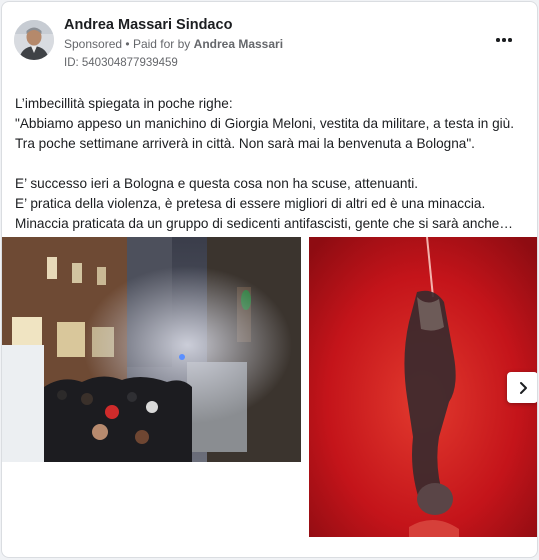  I want to click on sponsored-label: Sponsored, so click(93, 44).